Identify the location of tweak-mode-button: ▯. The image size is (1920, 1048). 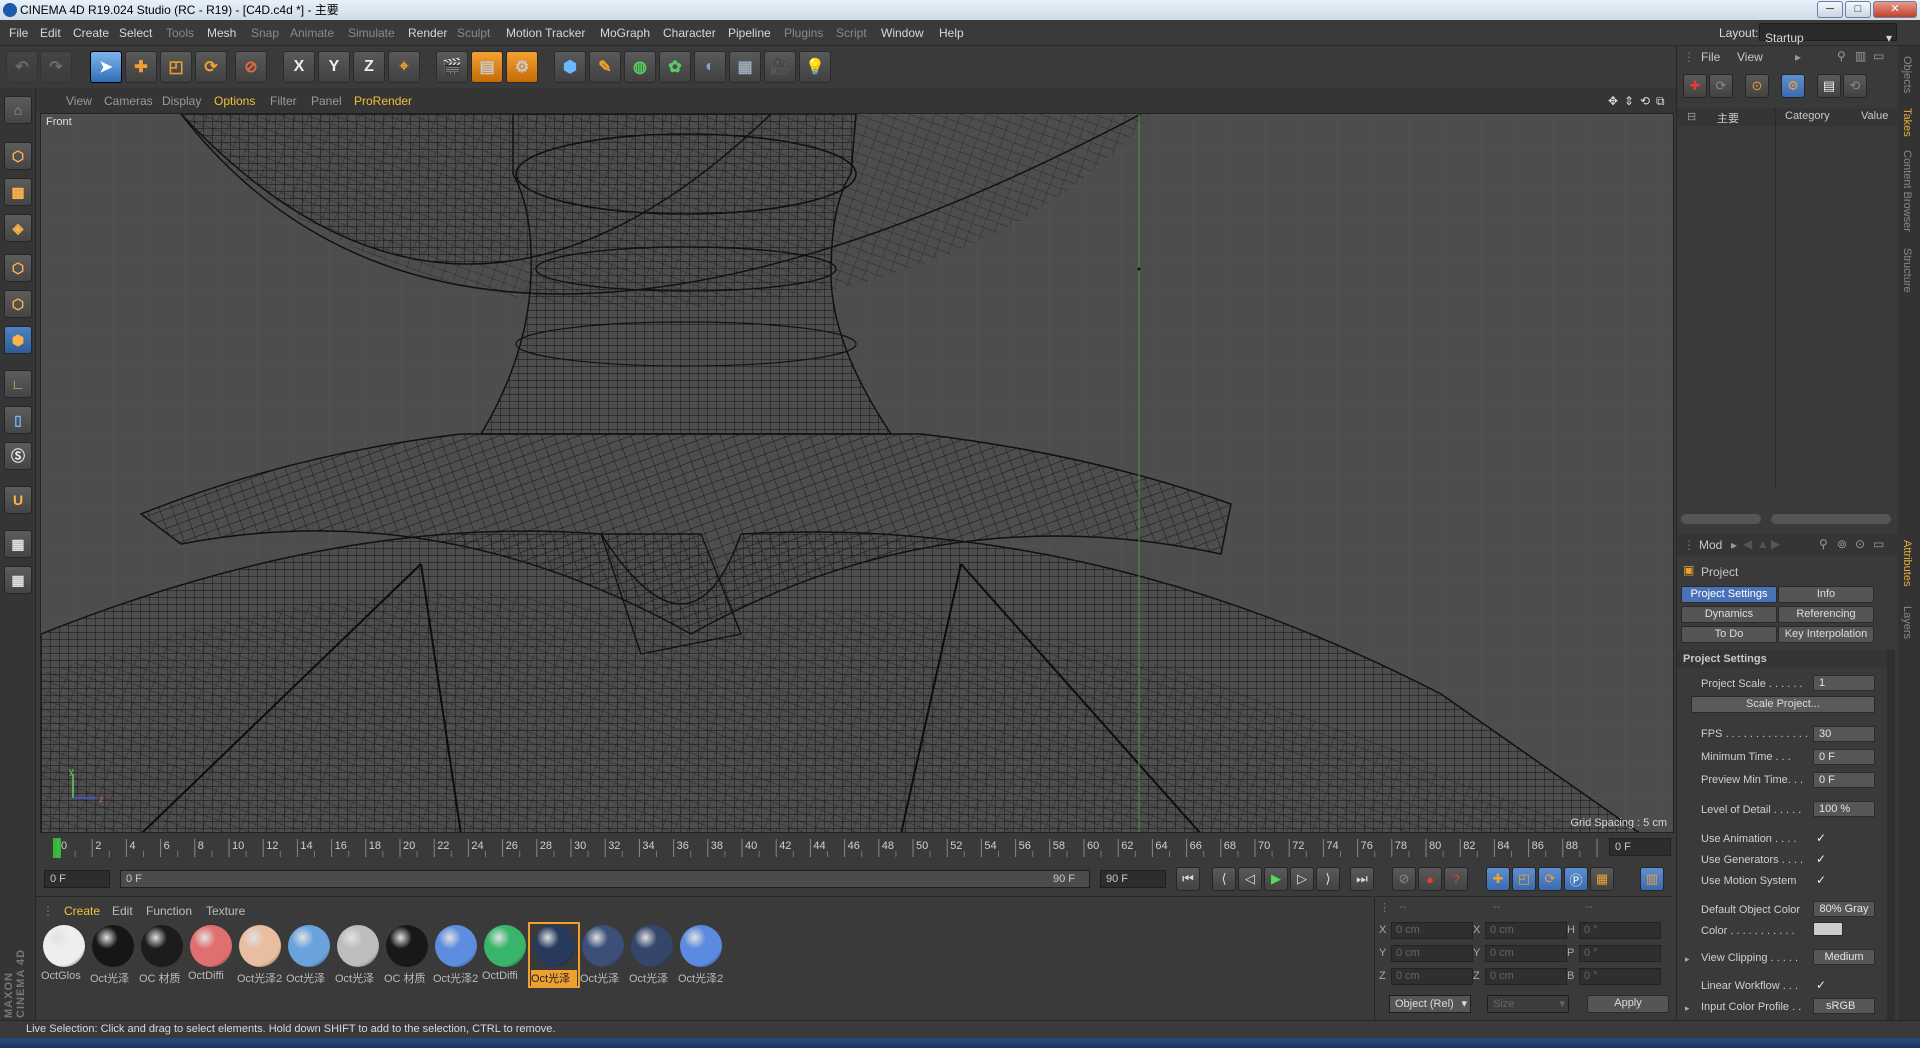
(18, 420).